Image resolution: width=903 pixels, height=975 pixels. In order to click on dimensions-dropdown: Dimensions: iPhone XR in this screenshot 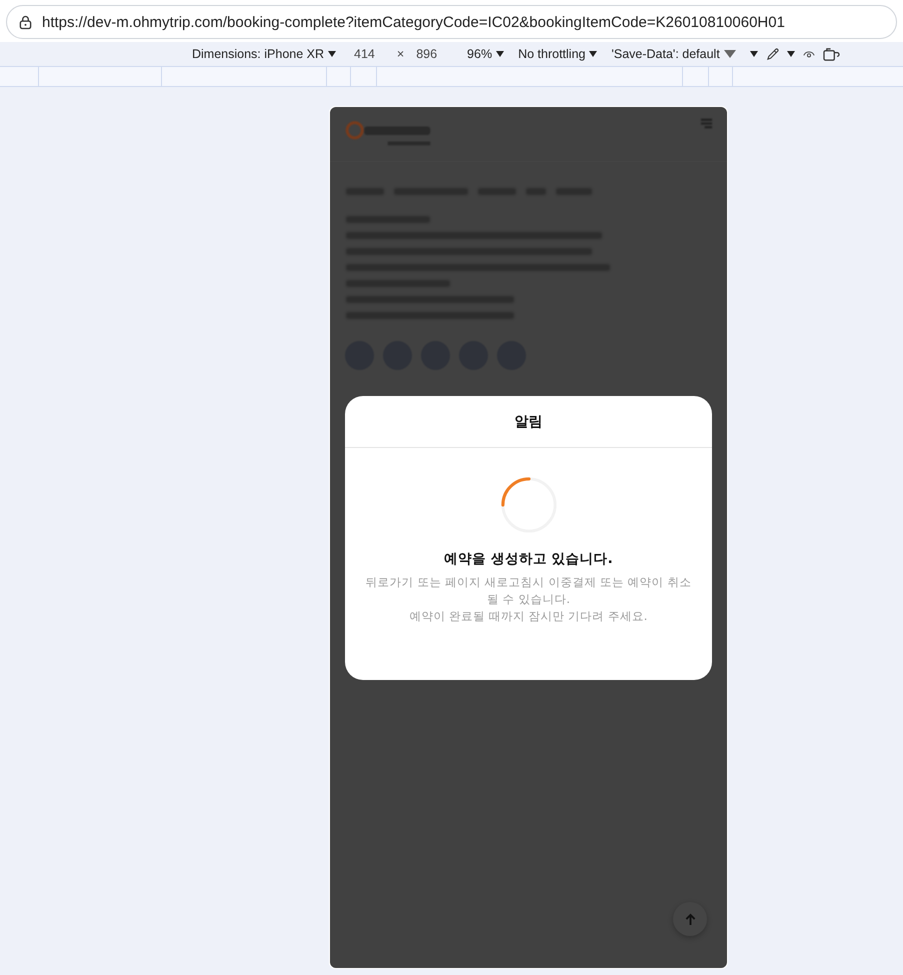, I will do `click(264, 54)`.